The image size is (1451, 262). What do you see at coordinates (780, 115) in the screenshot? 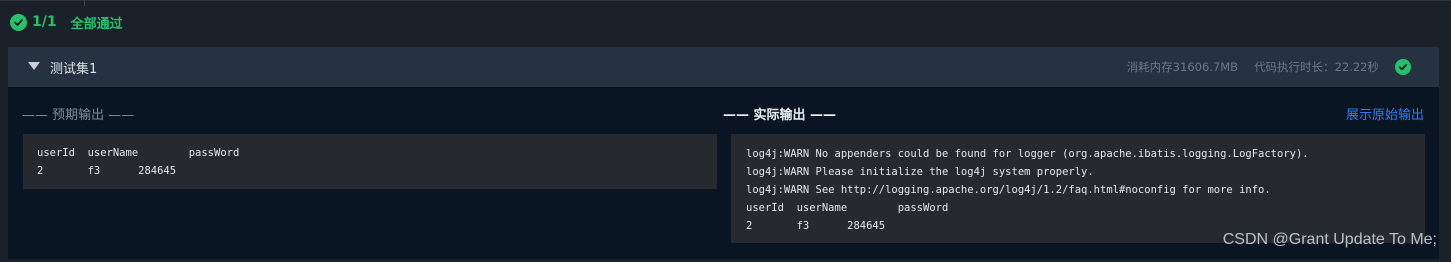
I see `actual-output-title: —— 实际输出 ——` at bounding box center [780, 115].